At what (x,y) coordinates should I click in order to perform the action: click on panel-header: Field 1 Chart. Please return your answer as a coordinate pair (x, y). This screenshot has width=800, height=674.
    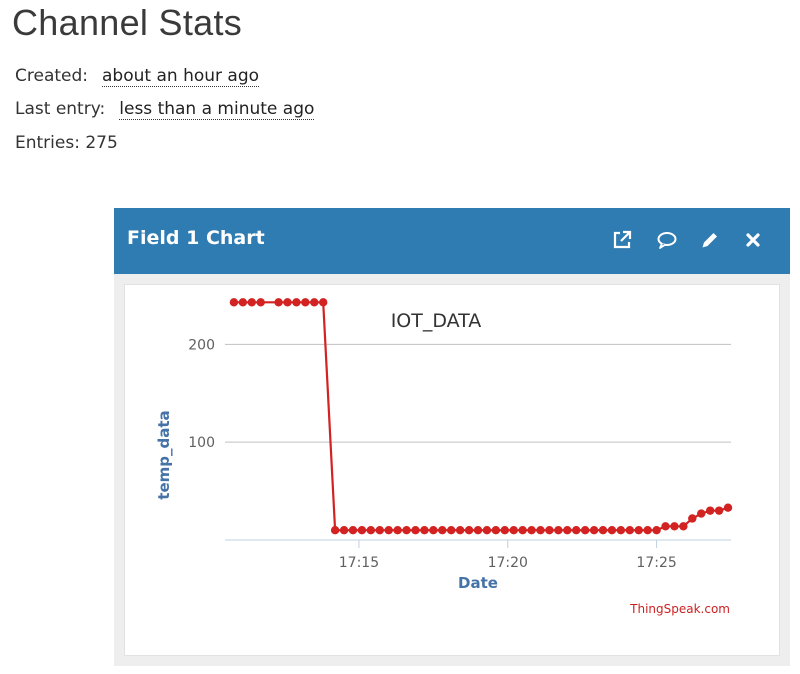
    Looking at the image, I should click on (452, 241).